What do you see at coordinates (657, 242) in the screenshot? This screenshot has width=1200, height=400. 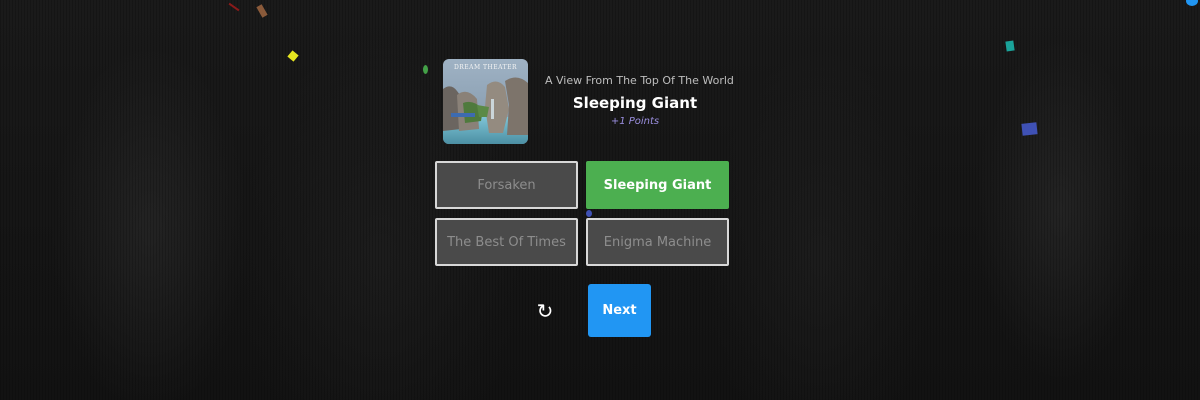 I see `choice-button-enigma-machine: Enigma Machine` at bounding box center [657, 242].